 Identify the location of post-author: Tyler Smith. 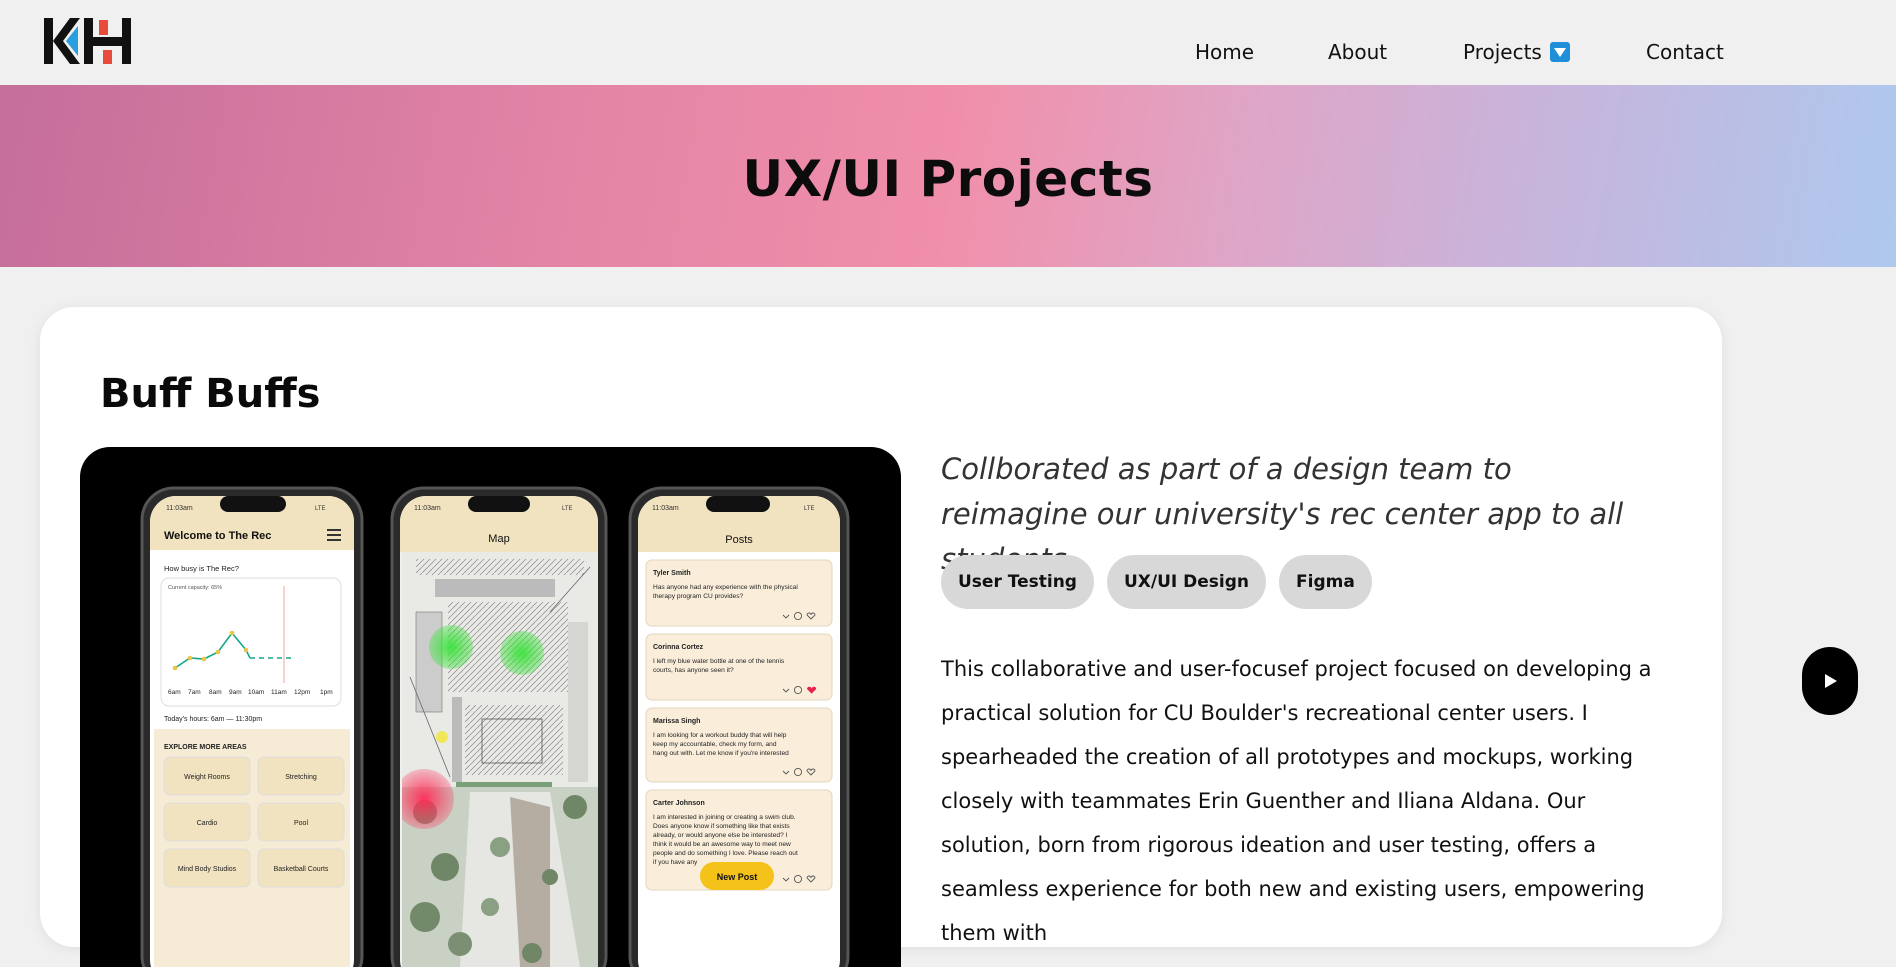
(672, 573).